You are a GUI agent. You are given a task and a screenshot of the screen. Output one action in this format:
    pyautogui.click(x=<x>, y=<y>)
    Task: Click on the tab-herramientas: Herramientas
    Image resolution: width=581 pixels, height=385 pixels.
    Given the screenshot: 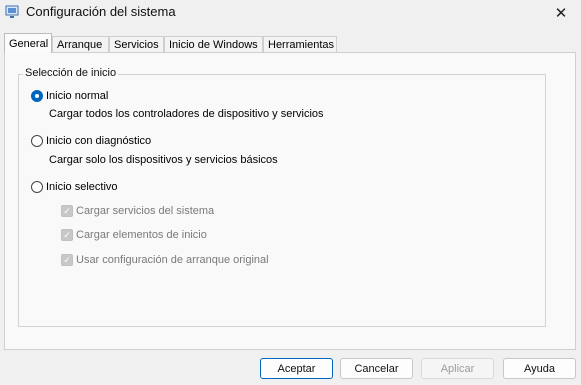 What is the action you would take?
    pyautogui.click(x=300, y=44)
    